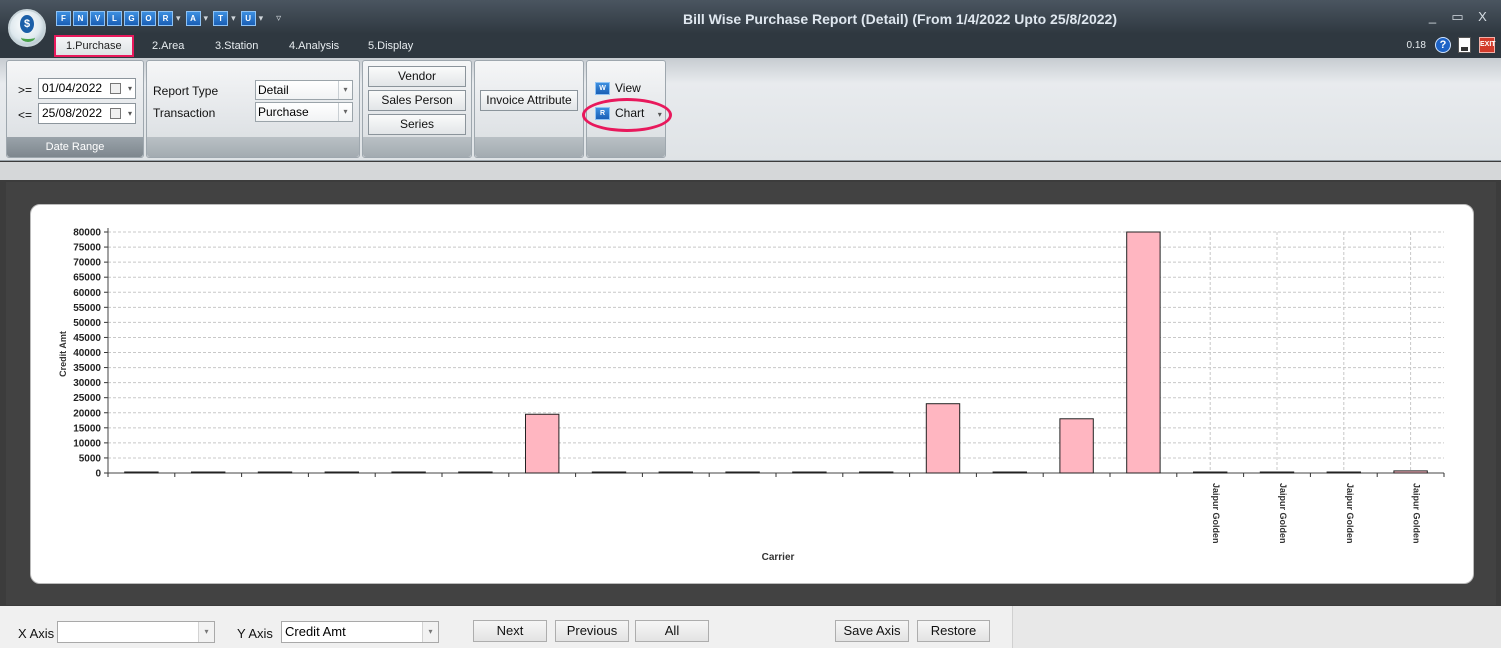 The height and width of the screenshot is (648, 1501). Describe the element at coordinates (87, 353) in the screenshot. I see `y-tick-label: 40000` at that location.